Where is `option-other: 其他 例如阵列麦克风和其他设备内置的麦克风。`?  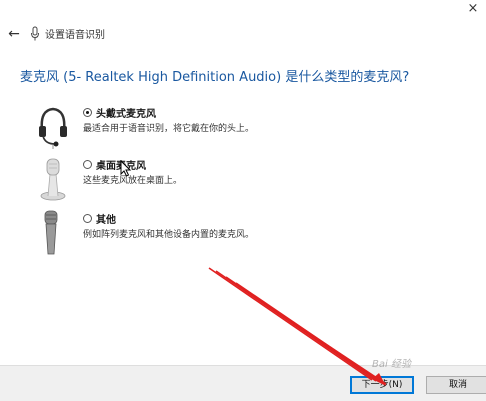 option-other: 其他 例如阵列麦克风和其他设备内置的麦克风。 is located at coordinates (201, 235).